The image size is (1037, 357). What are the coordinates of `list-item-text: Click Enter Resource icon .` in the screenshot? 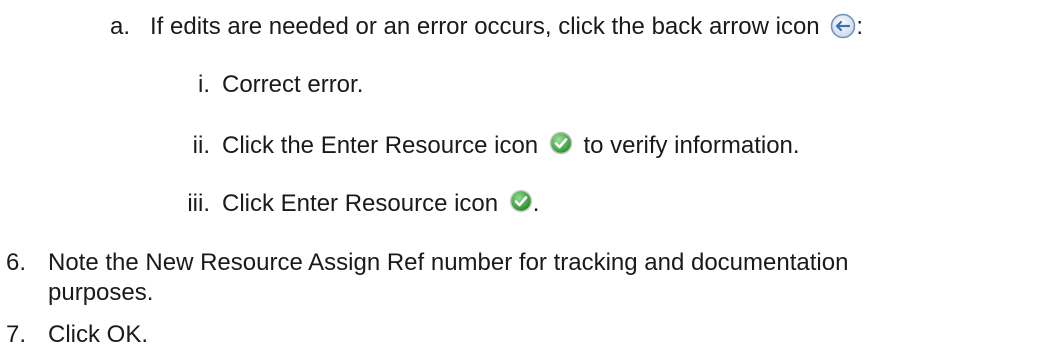 It's located at (381, 203).